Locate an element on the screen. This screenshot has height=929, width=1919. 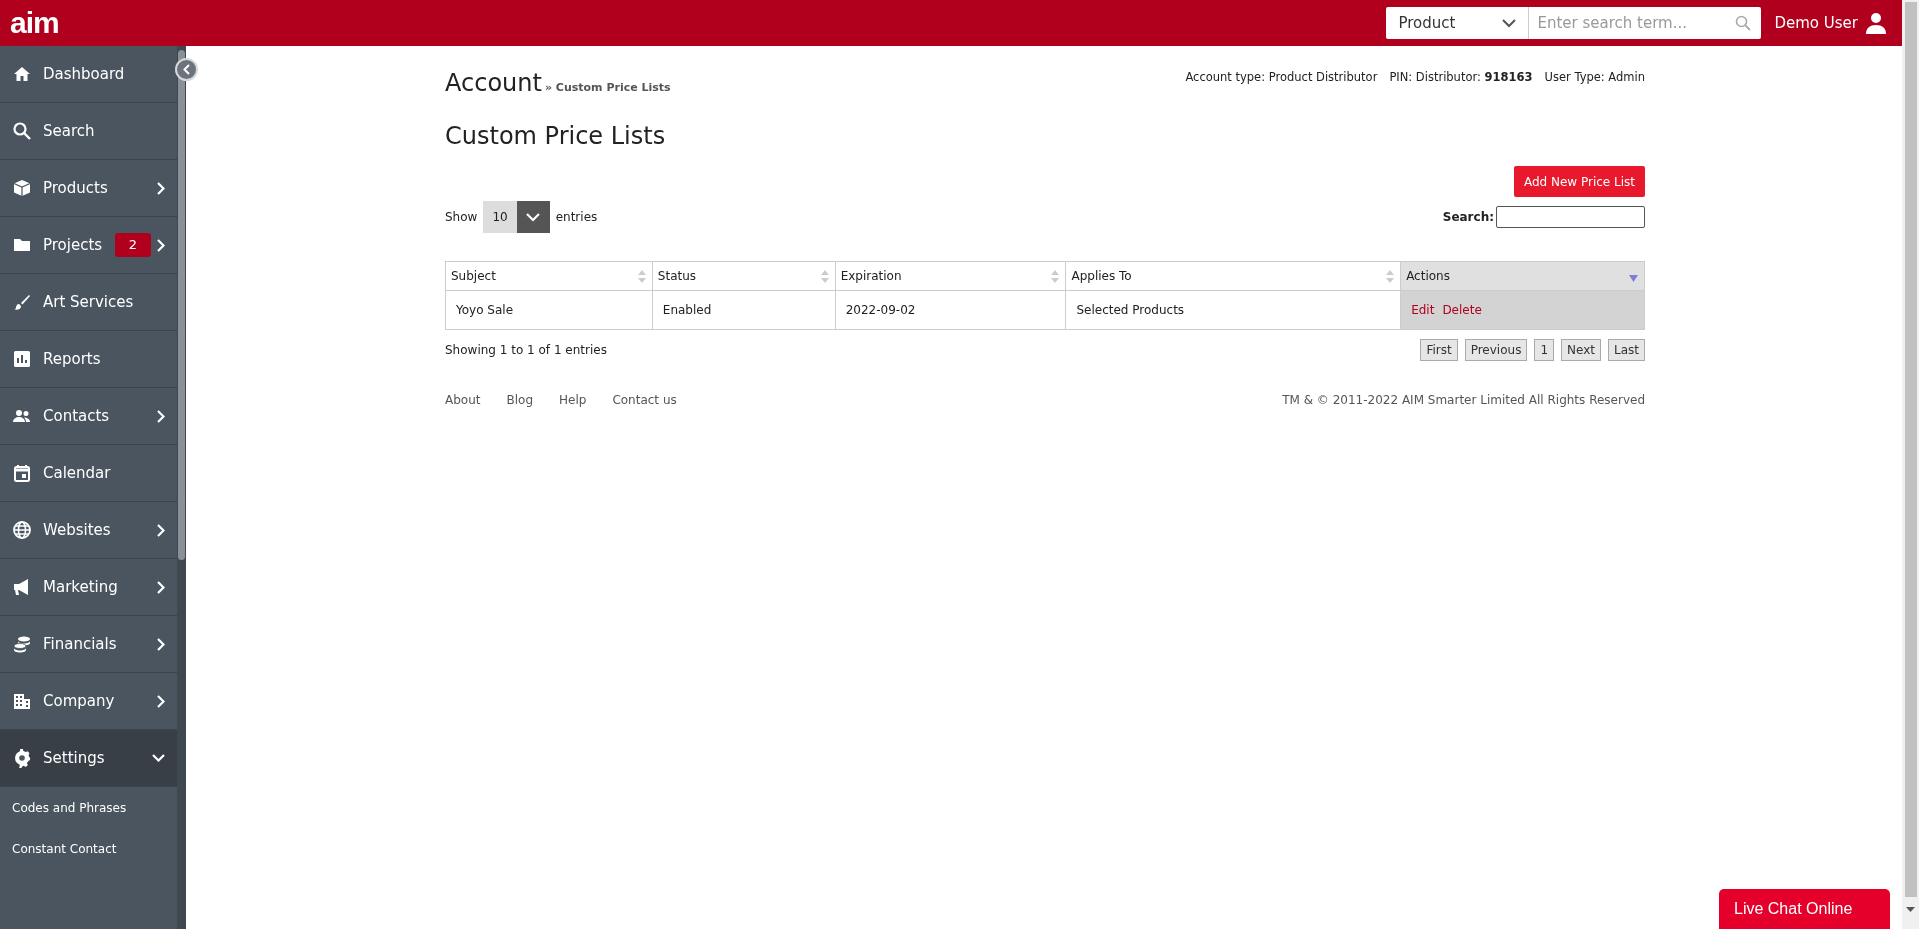
column-header: Expiration is located at coordinates (950, 276).